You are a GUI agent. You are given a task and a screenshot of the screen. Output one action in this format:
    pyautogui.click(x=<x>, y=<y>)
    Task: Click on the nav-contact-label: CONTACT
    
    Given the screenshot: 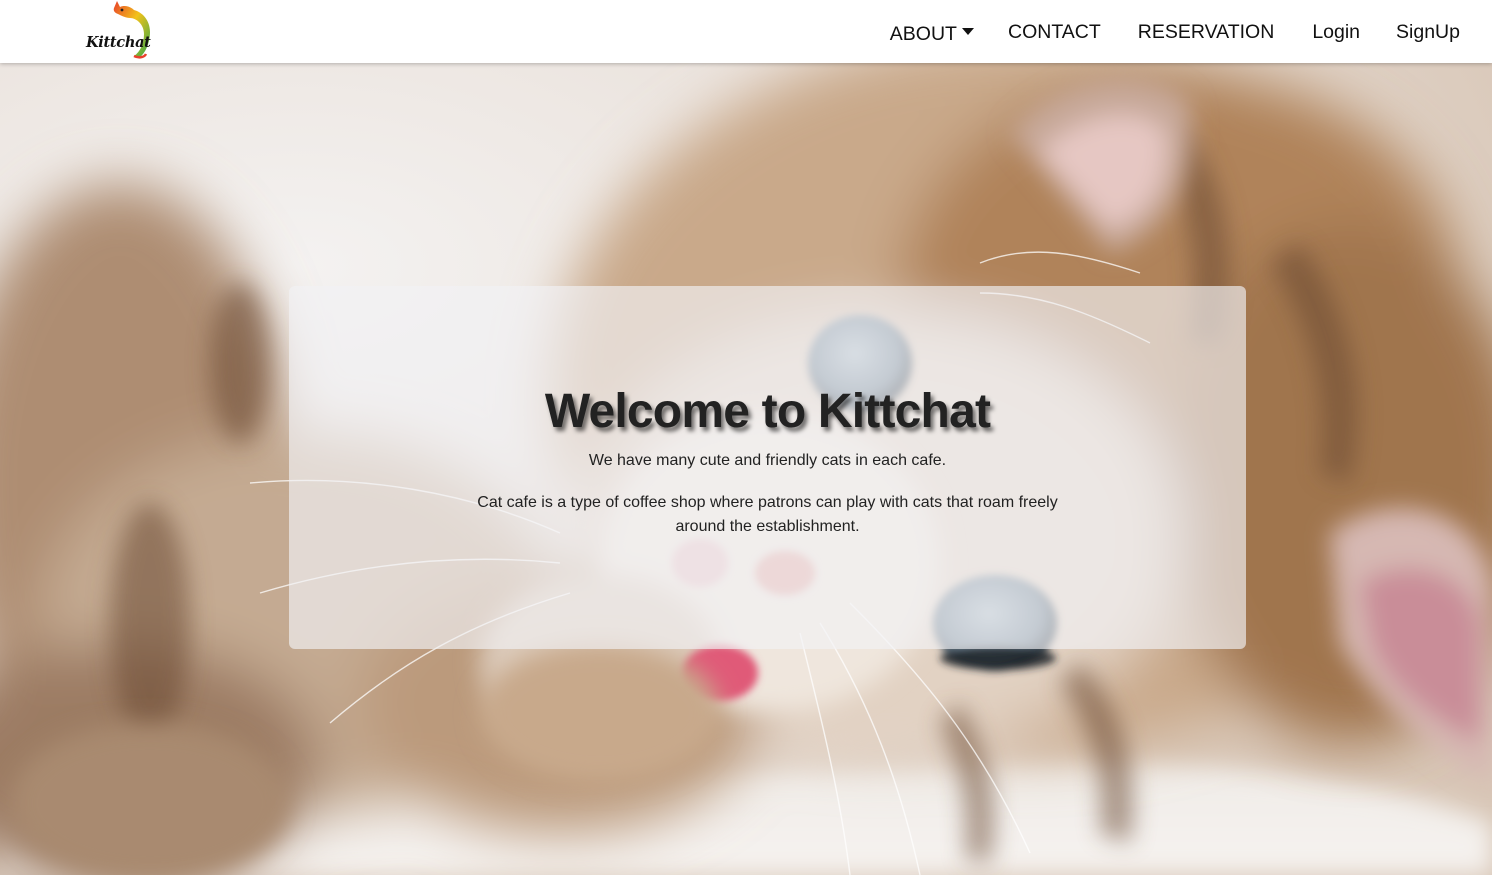 What is the action you would take?
    pyautogui.click(x=1054, y=32)
    